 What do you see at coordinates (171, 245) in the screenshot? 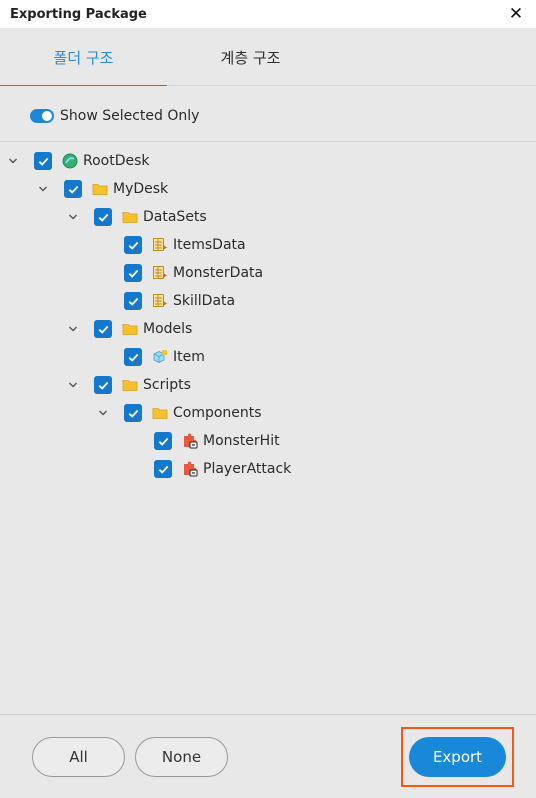
I see `tree-row: ItemsData` at bounding box center [171, 245].